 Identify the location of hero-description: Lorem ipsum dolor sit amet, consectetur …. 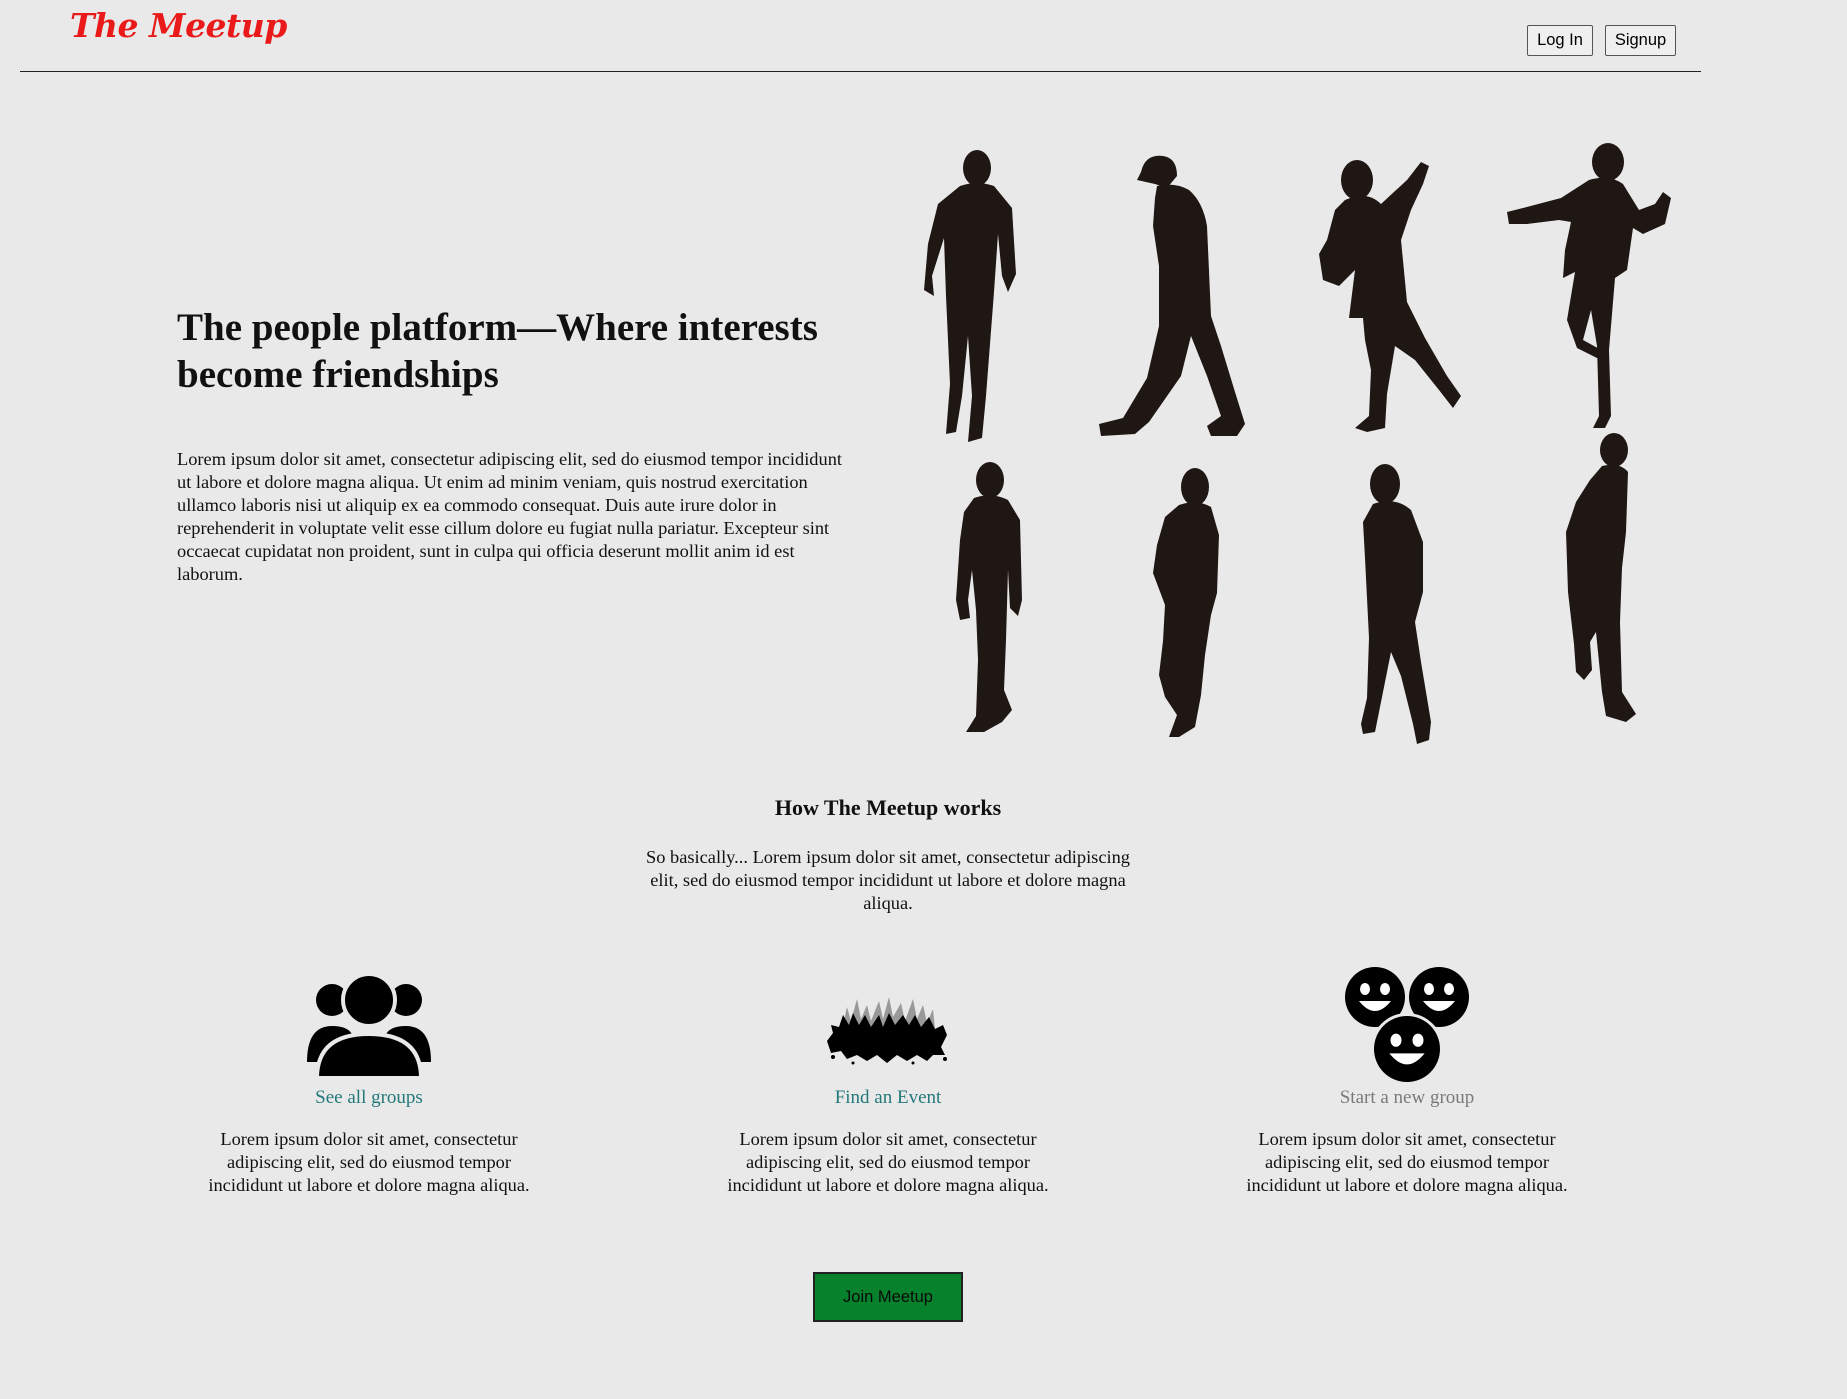
(509, 516).